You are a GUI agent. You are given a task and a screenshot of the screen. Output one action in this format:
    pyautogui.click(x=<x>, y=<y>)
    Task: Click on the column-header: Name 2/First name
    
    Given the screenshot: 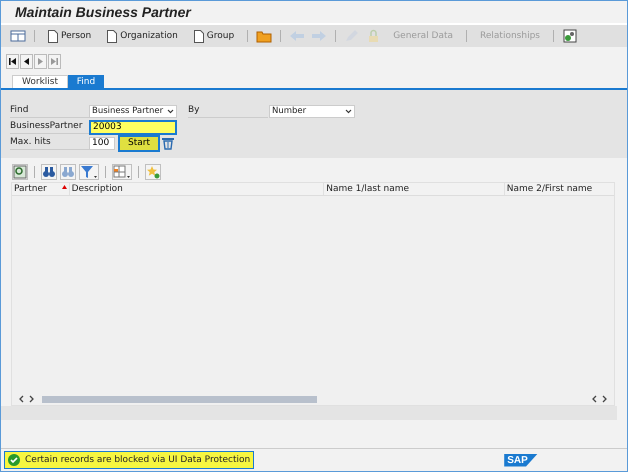 What is the action you would take?
    pyautogui.click(x=559, y=189)
    